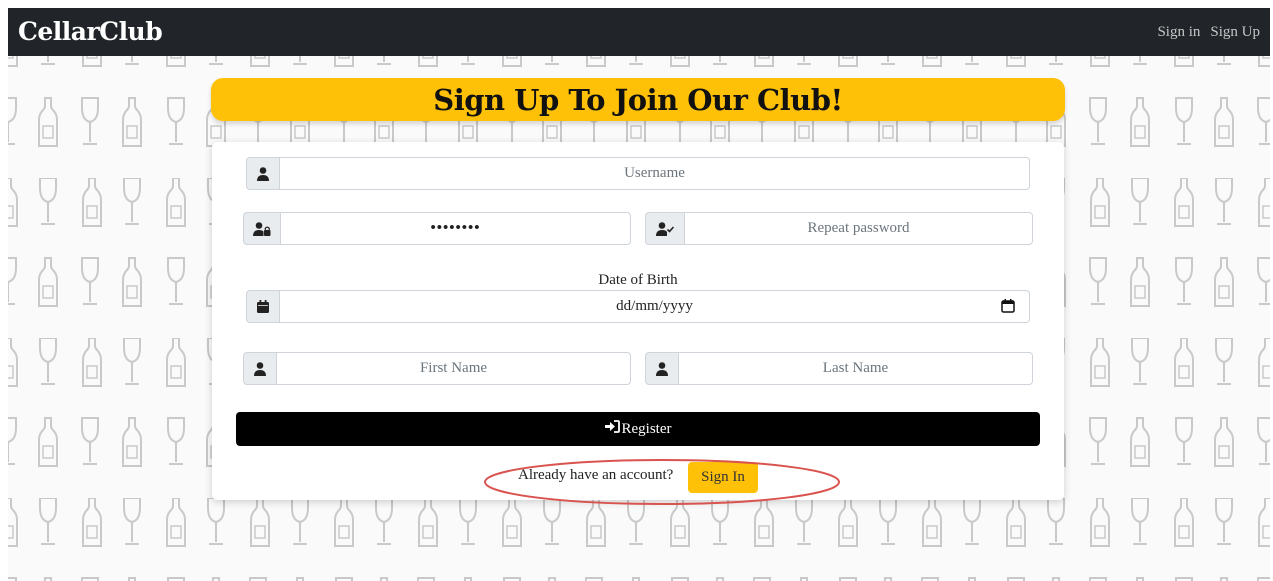  Describe the element at coordinates (646, 428) in the screenshot. I see `register-label: Register` at that location.